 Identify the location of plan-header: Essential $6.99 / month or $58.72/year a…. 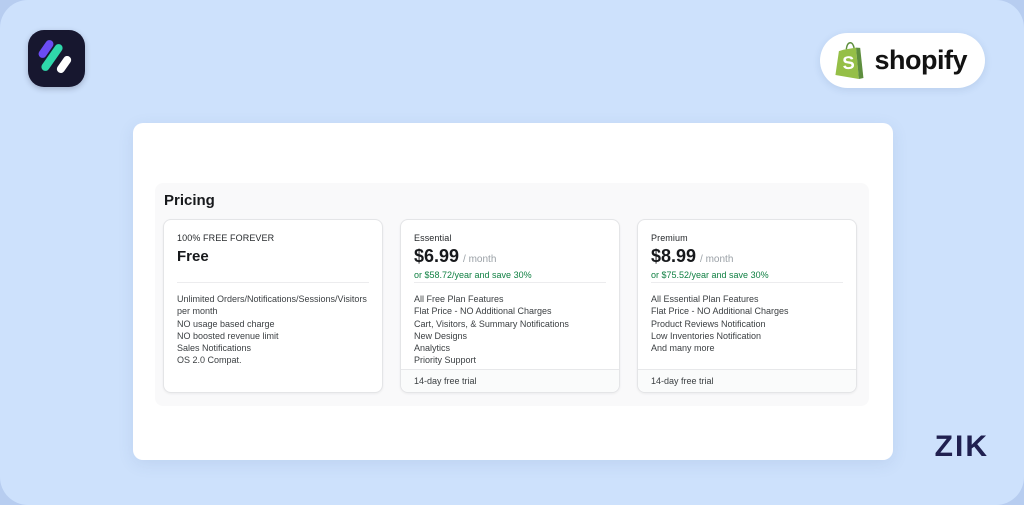
(510, 251).